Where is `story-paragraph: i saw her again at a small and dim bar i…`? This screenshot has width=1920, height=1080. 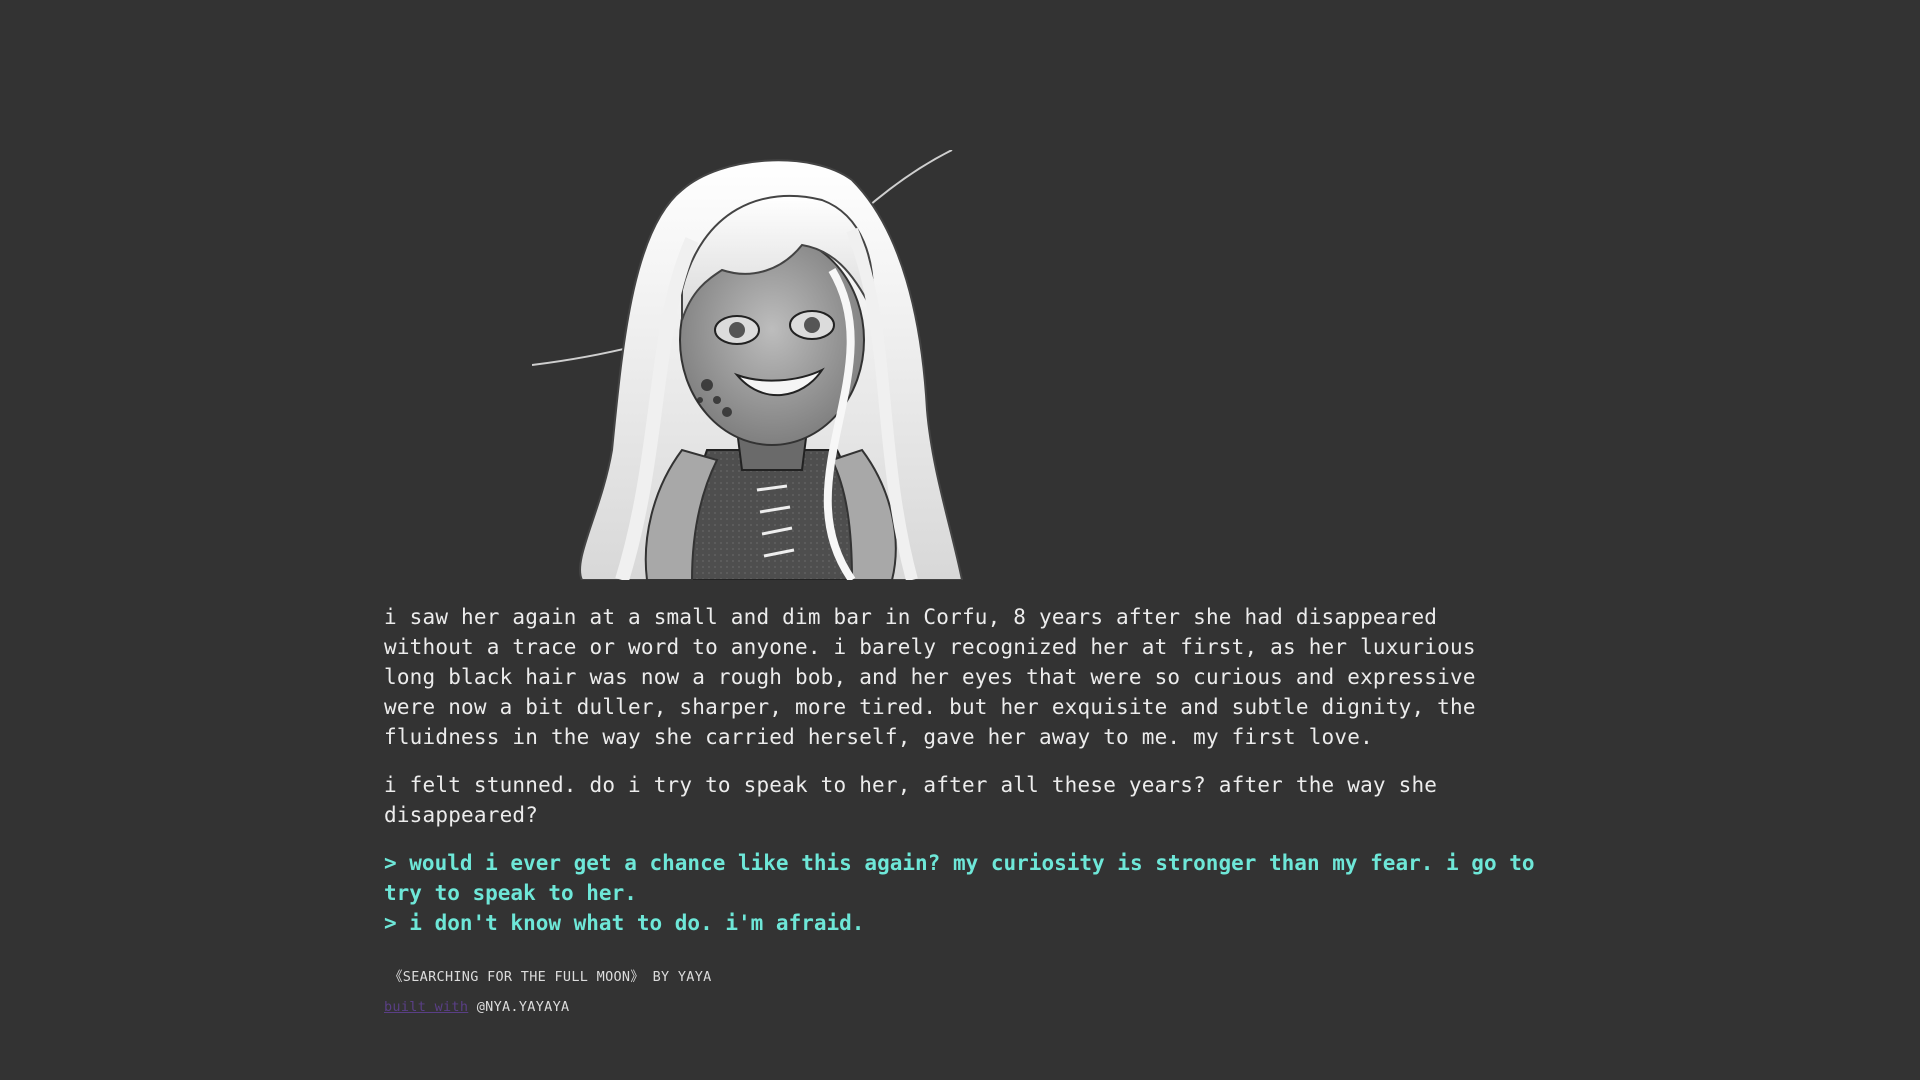 story-paragraph: i saw her again at a small and dim bar i… is located at coordinates (930, 677).